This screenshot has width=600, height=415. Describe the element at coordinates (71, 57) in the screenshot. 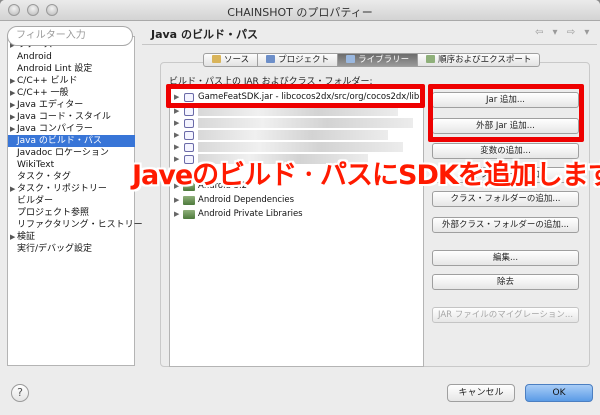

I see `sidebar-item-android: Android` at that location.